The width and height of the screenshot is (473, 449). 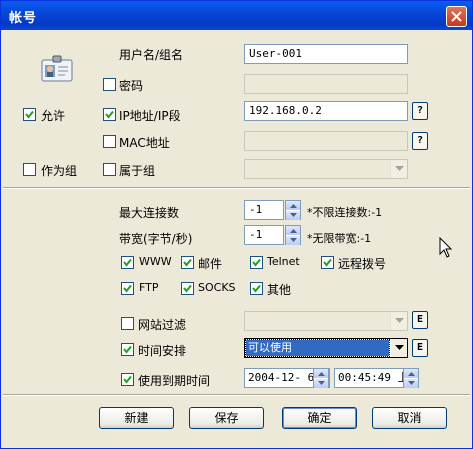 I want to click on www-checkbox, so click(x=127, y=262).